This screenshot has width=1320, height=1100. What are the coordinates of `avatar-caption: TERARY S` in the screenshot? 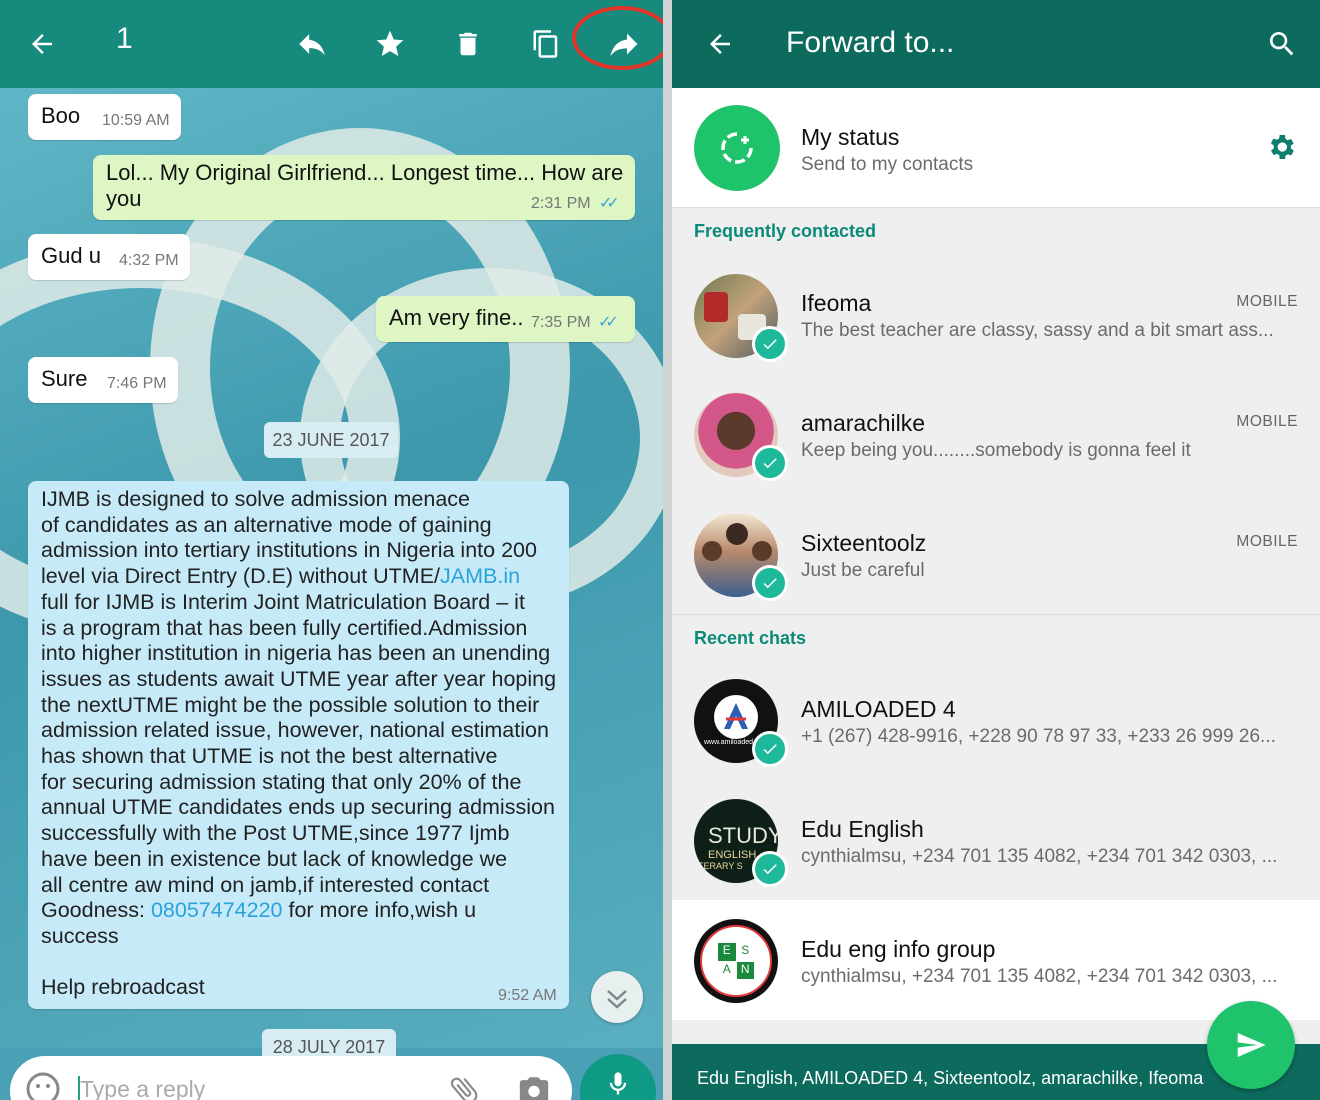 It's located at (720, 866).